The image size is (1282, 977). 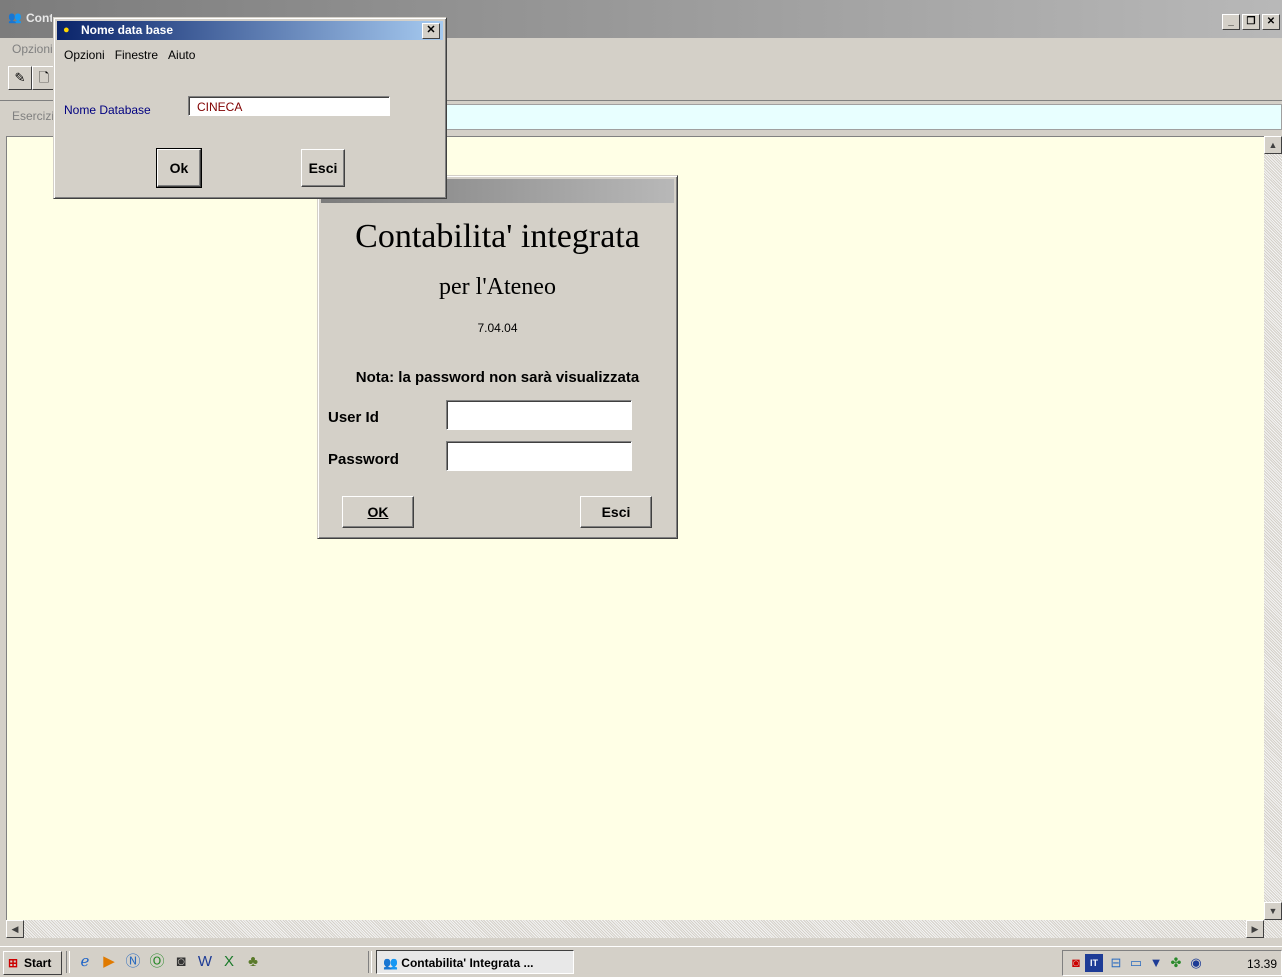 I want to click on antivirus-icon: ▼, so click(x=1156, y=963).